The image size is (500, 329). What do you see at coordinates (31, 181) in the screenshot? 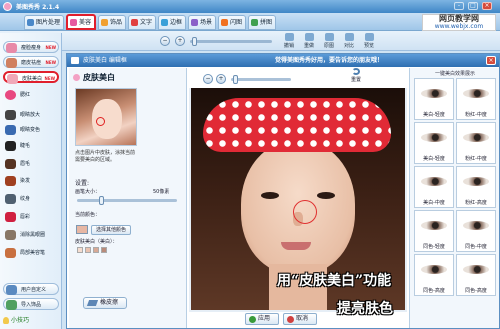
I see `sidebar-item-hair-dye: 染发` at bounding box center [31, 181].